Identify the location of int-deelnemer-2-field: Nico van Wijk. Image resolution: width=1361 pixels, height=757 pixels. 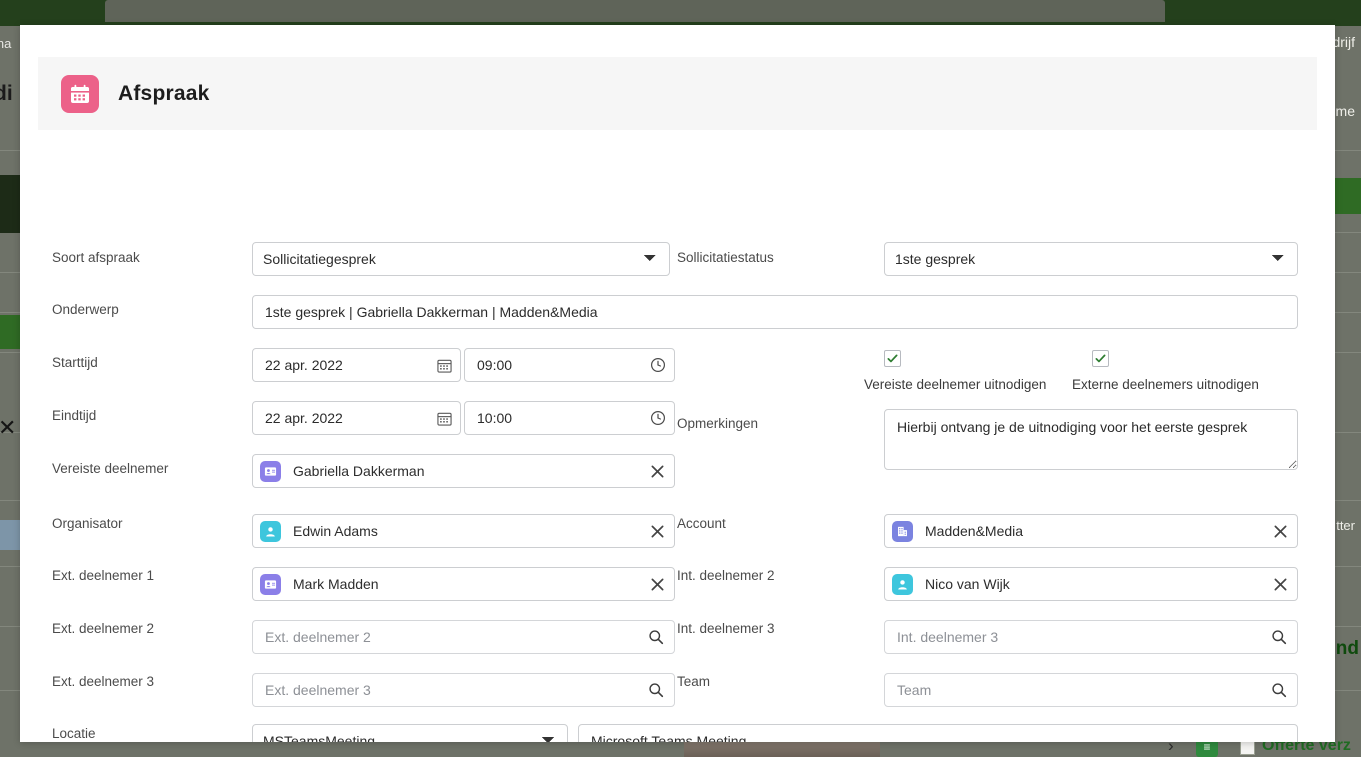
(1091, 584).